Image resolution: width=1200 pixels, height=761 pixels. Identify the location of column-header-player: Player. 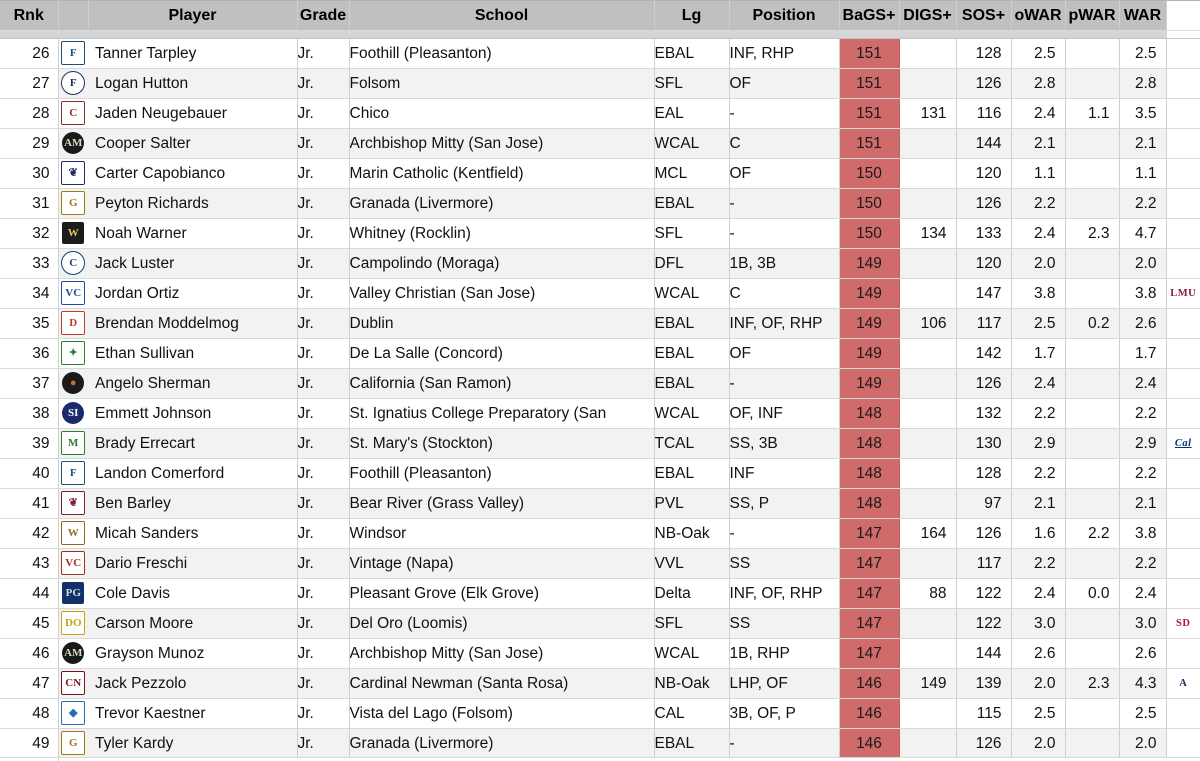
(193, 15).